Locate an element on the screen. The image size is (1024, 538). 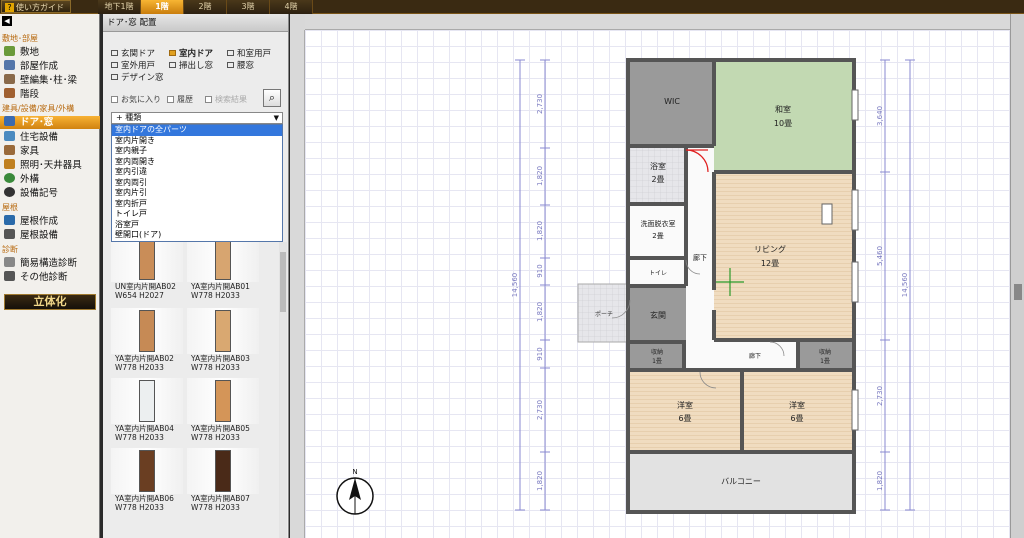
scroll-thumb is located at coordinates (283, 282).